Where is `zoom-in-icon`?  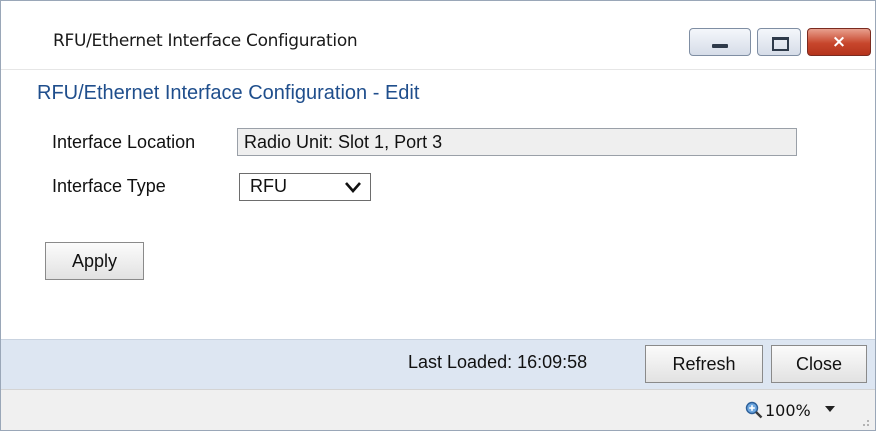
zoom-in-icon is located at coordinates (754, 410).